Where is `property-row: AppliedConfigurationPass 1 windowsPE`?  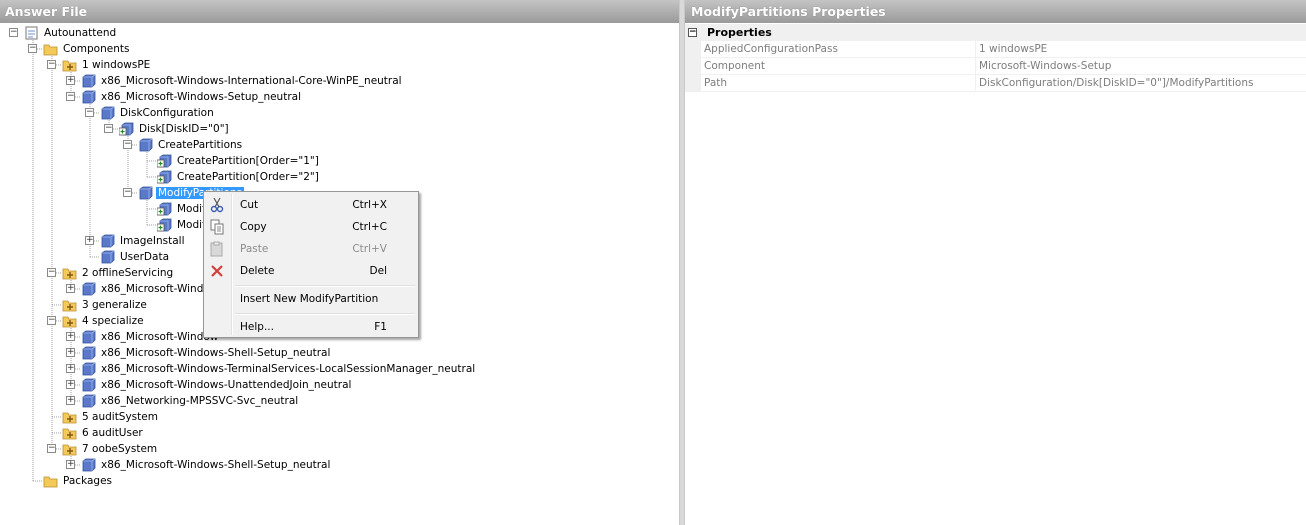 property-row: AppliedConfigurationPass 1 windowsPE is located at coordinates (995, 49).